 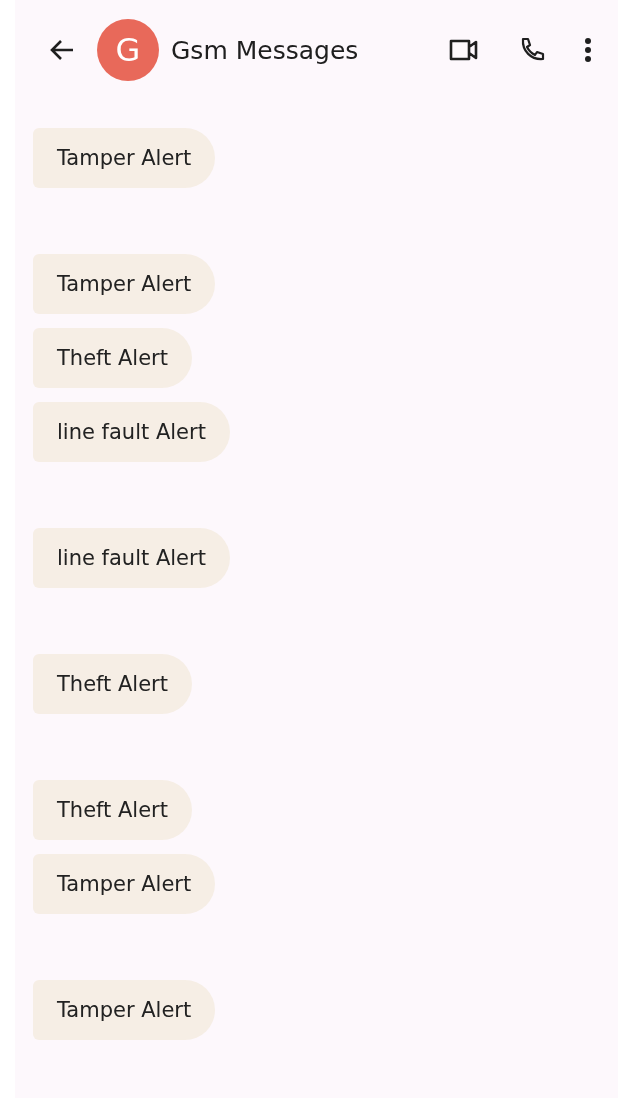 What do you see at coordinates (588, 50) in the screenshot?
I see `more-vertical-icon` at bounding box center [588, 50].